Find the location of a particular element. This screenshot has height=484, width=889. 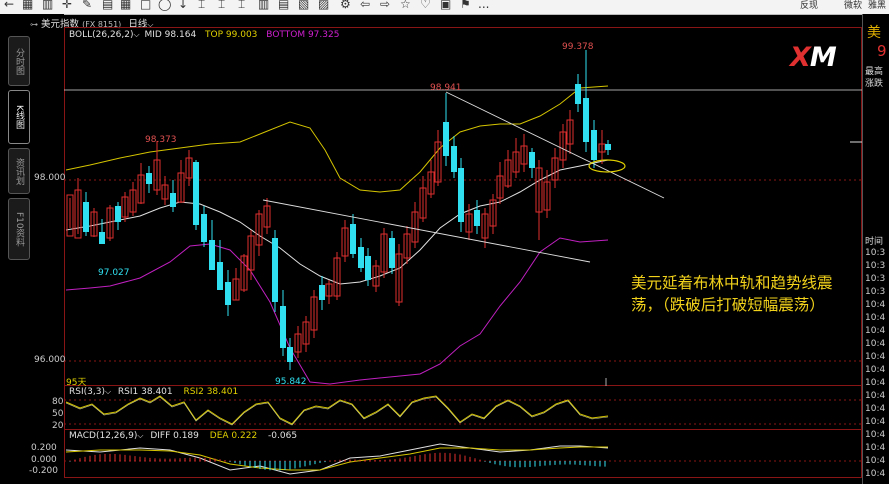

star-icon: ☆ is located at coordinates (405, 5).